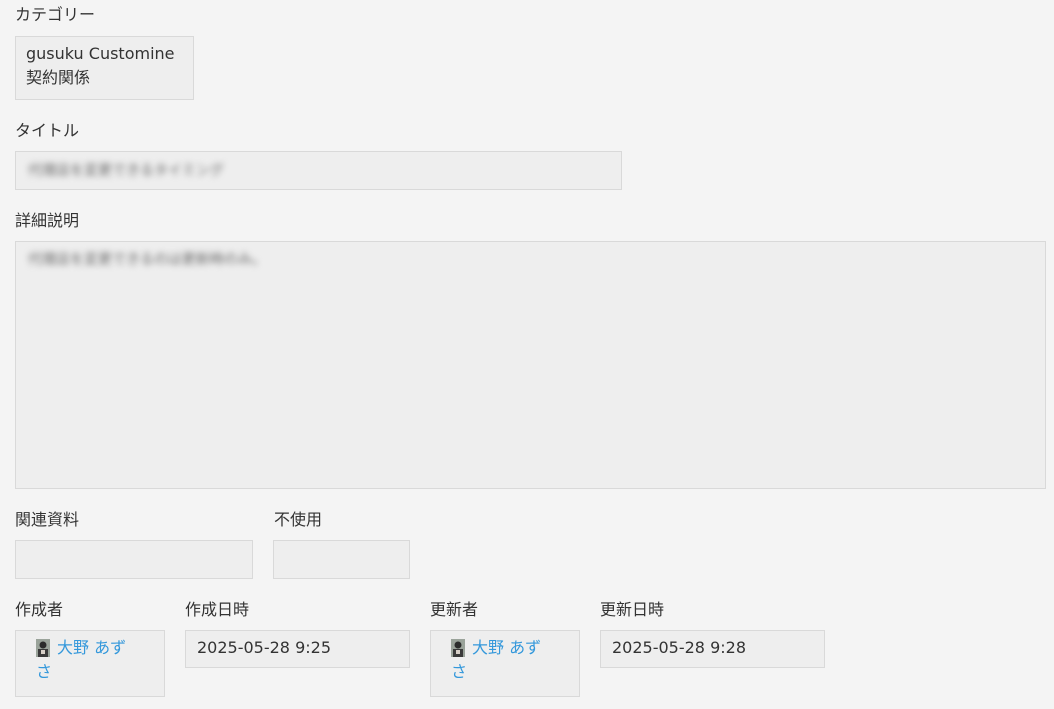  I want to click on creator-user: 大野 あずさ, so click(100, 660).